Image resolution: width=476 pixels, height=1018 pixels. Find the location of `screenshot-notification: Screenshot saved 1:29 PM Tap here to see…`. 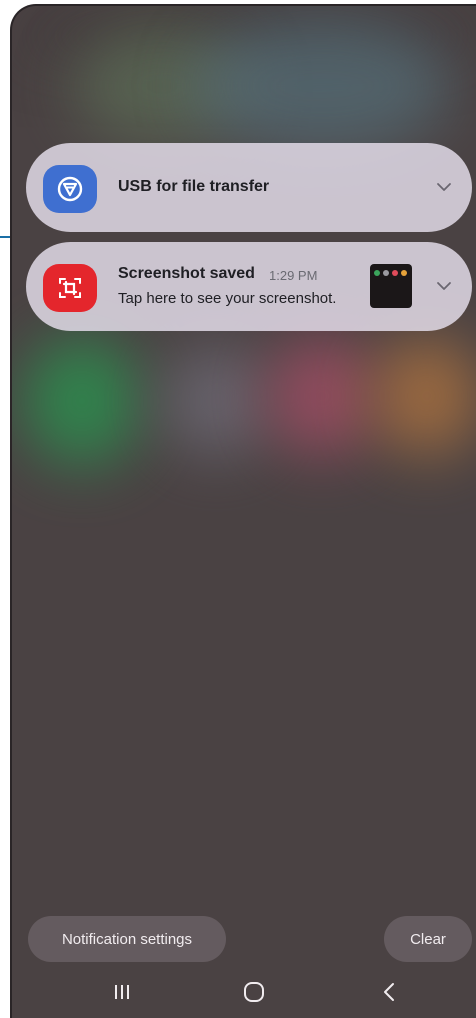

screenshot-notification: Screenshot saved 1:29 PM Tap here to see… is located at coordinates (249, 286).